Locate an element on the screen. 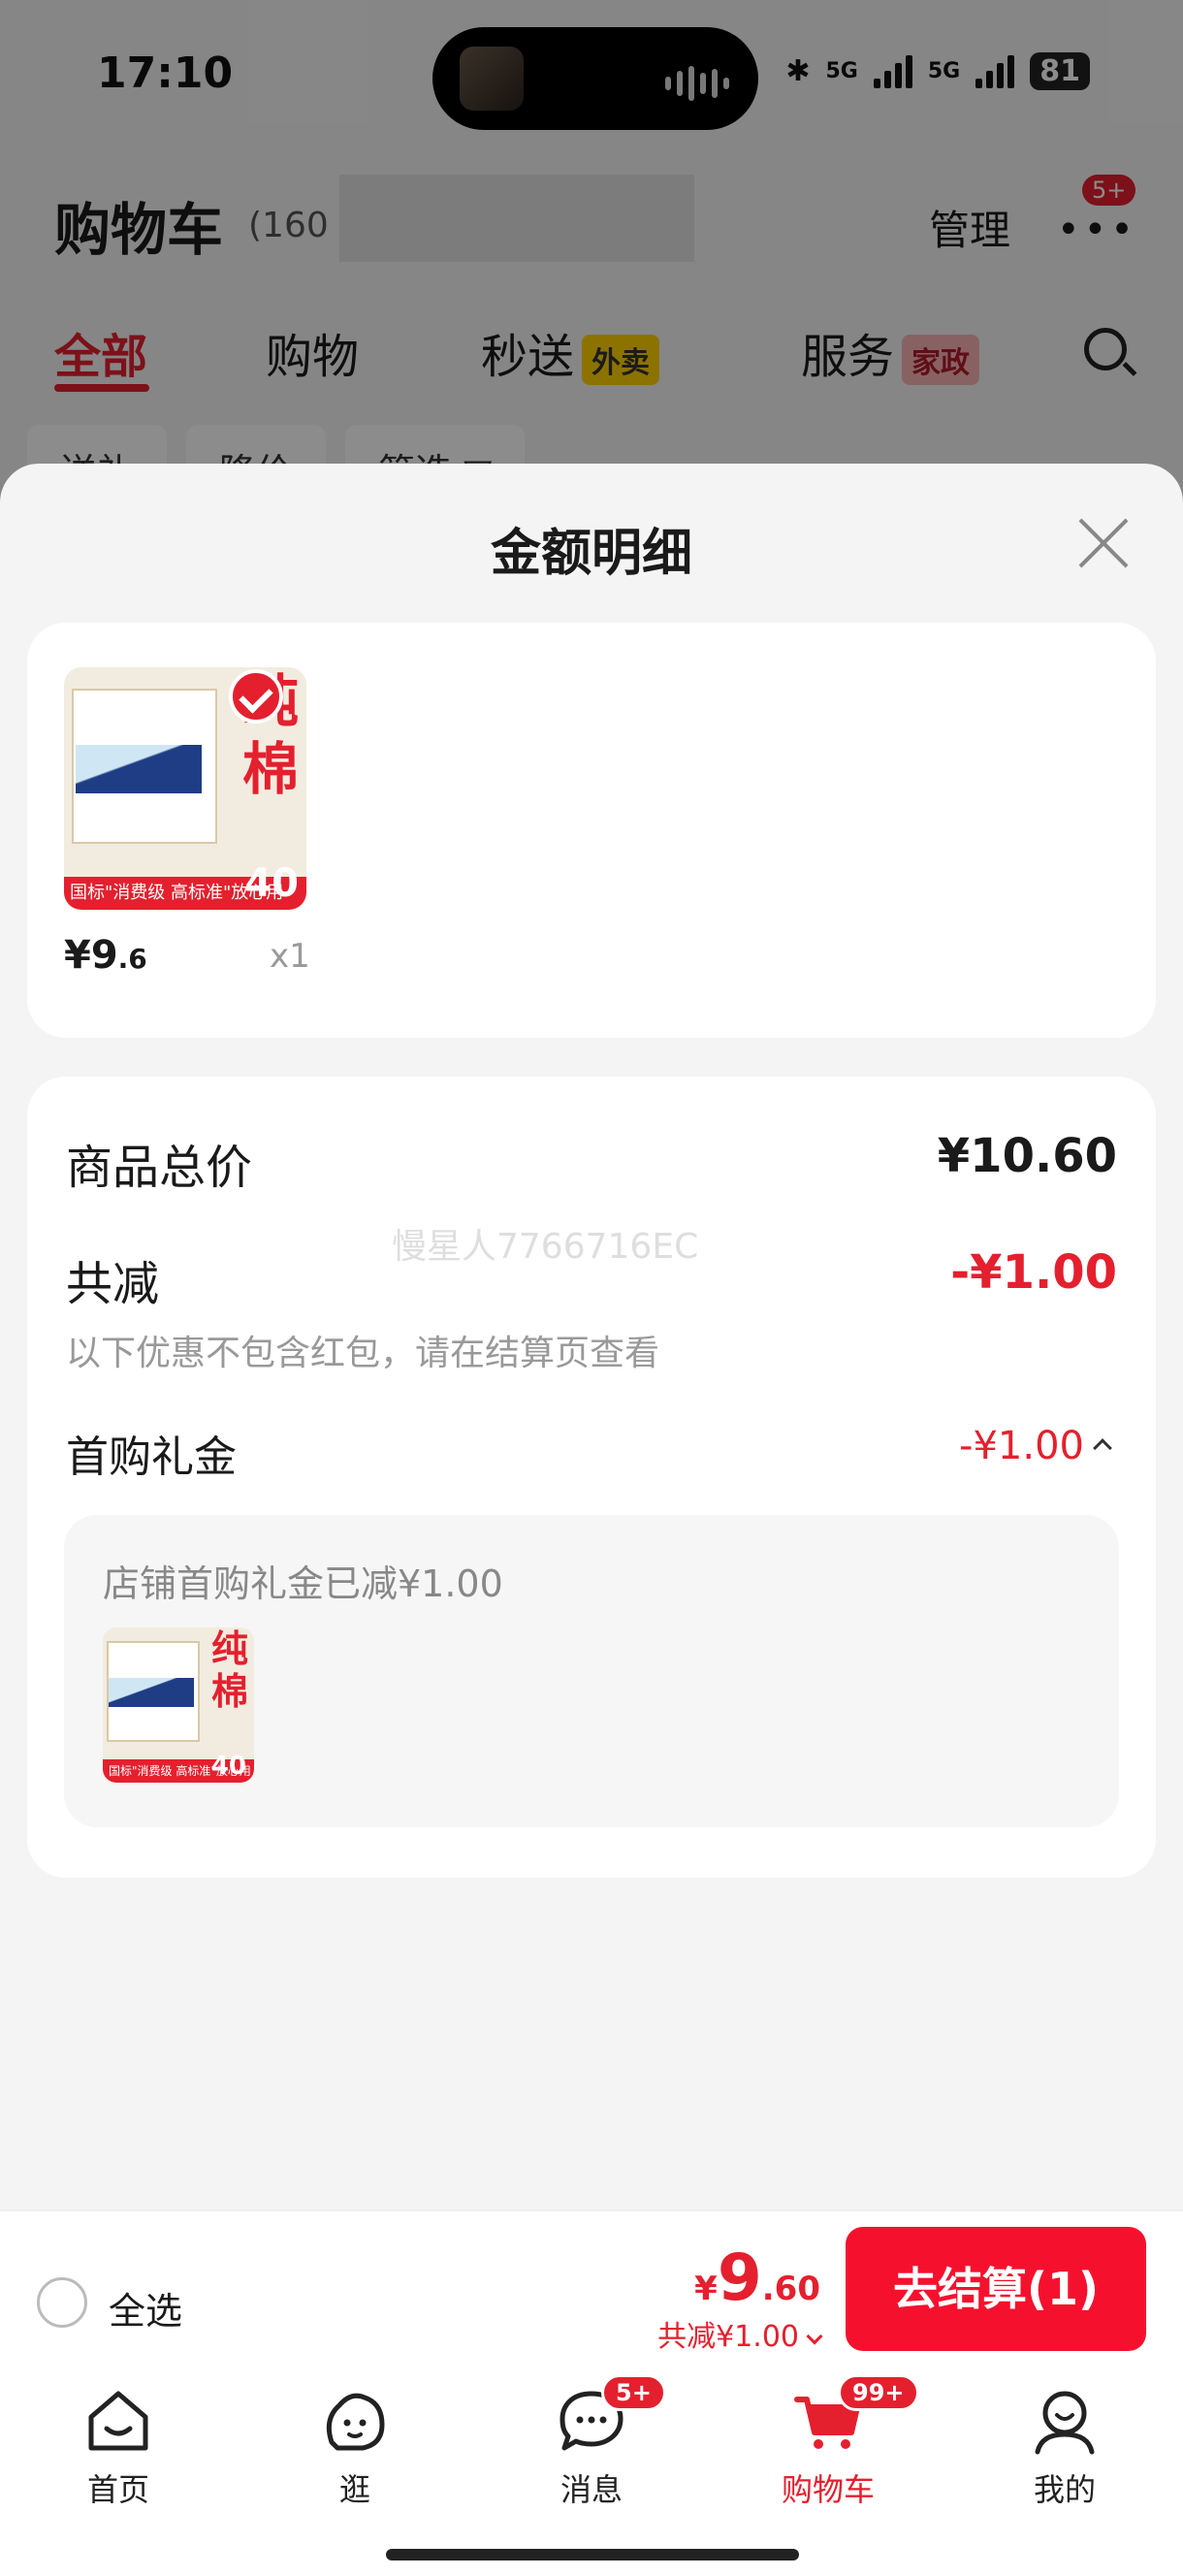 This screenshot has width=1183, height=2576. selected-check-icon is located at coordinates (256, 696).